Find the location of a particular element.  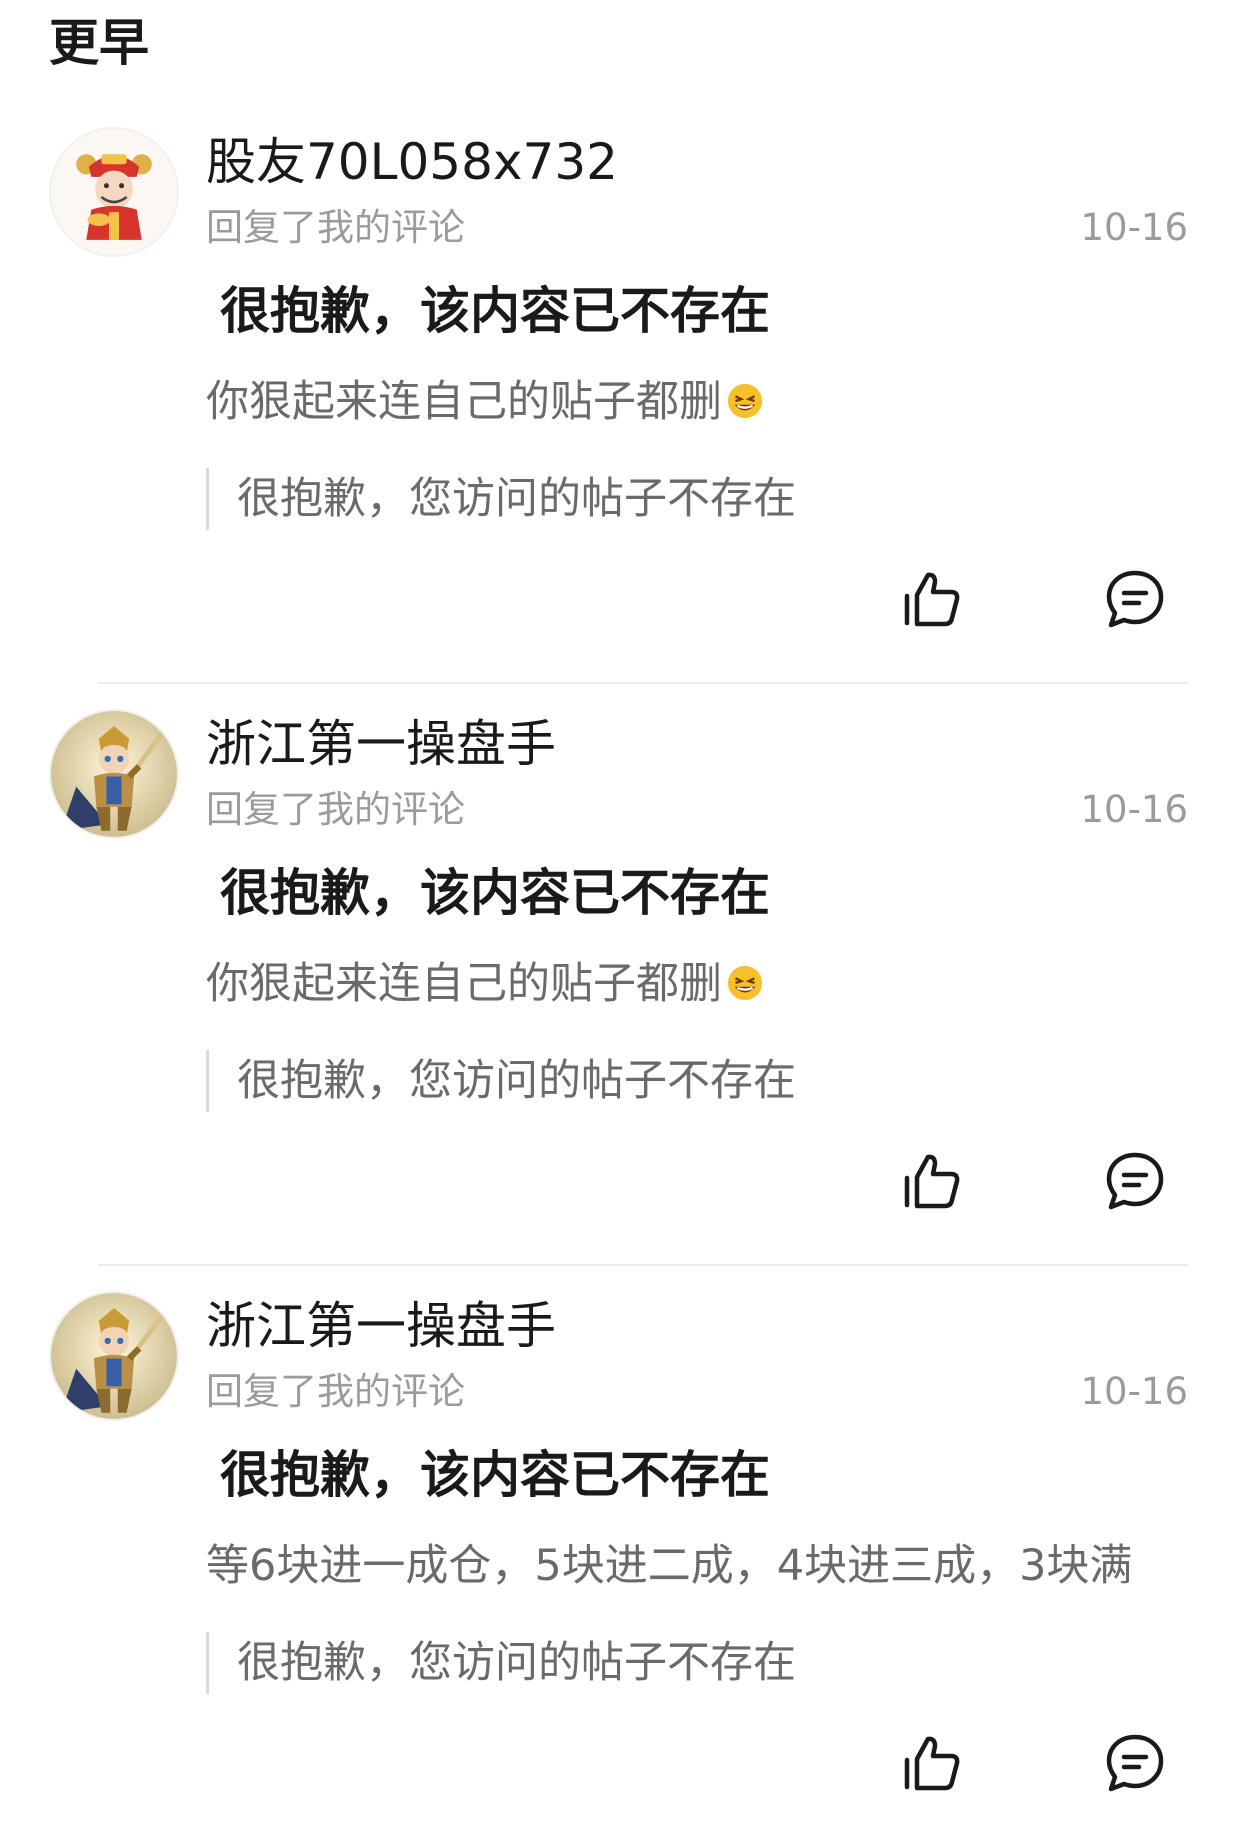

fortune-god-avatar-icon is located at coordinates (114, 192).